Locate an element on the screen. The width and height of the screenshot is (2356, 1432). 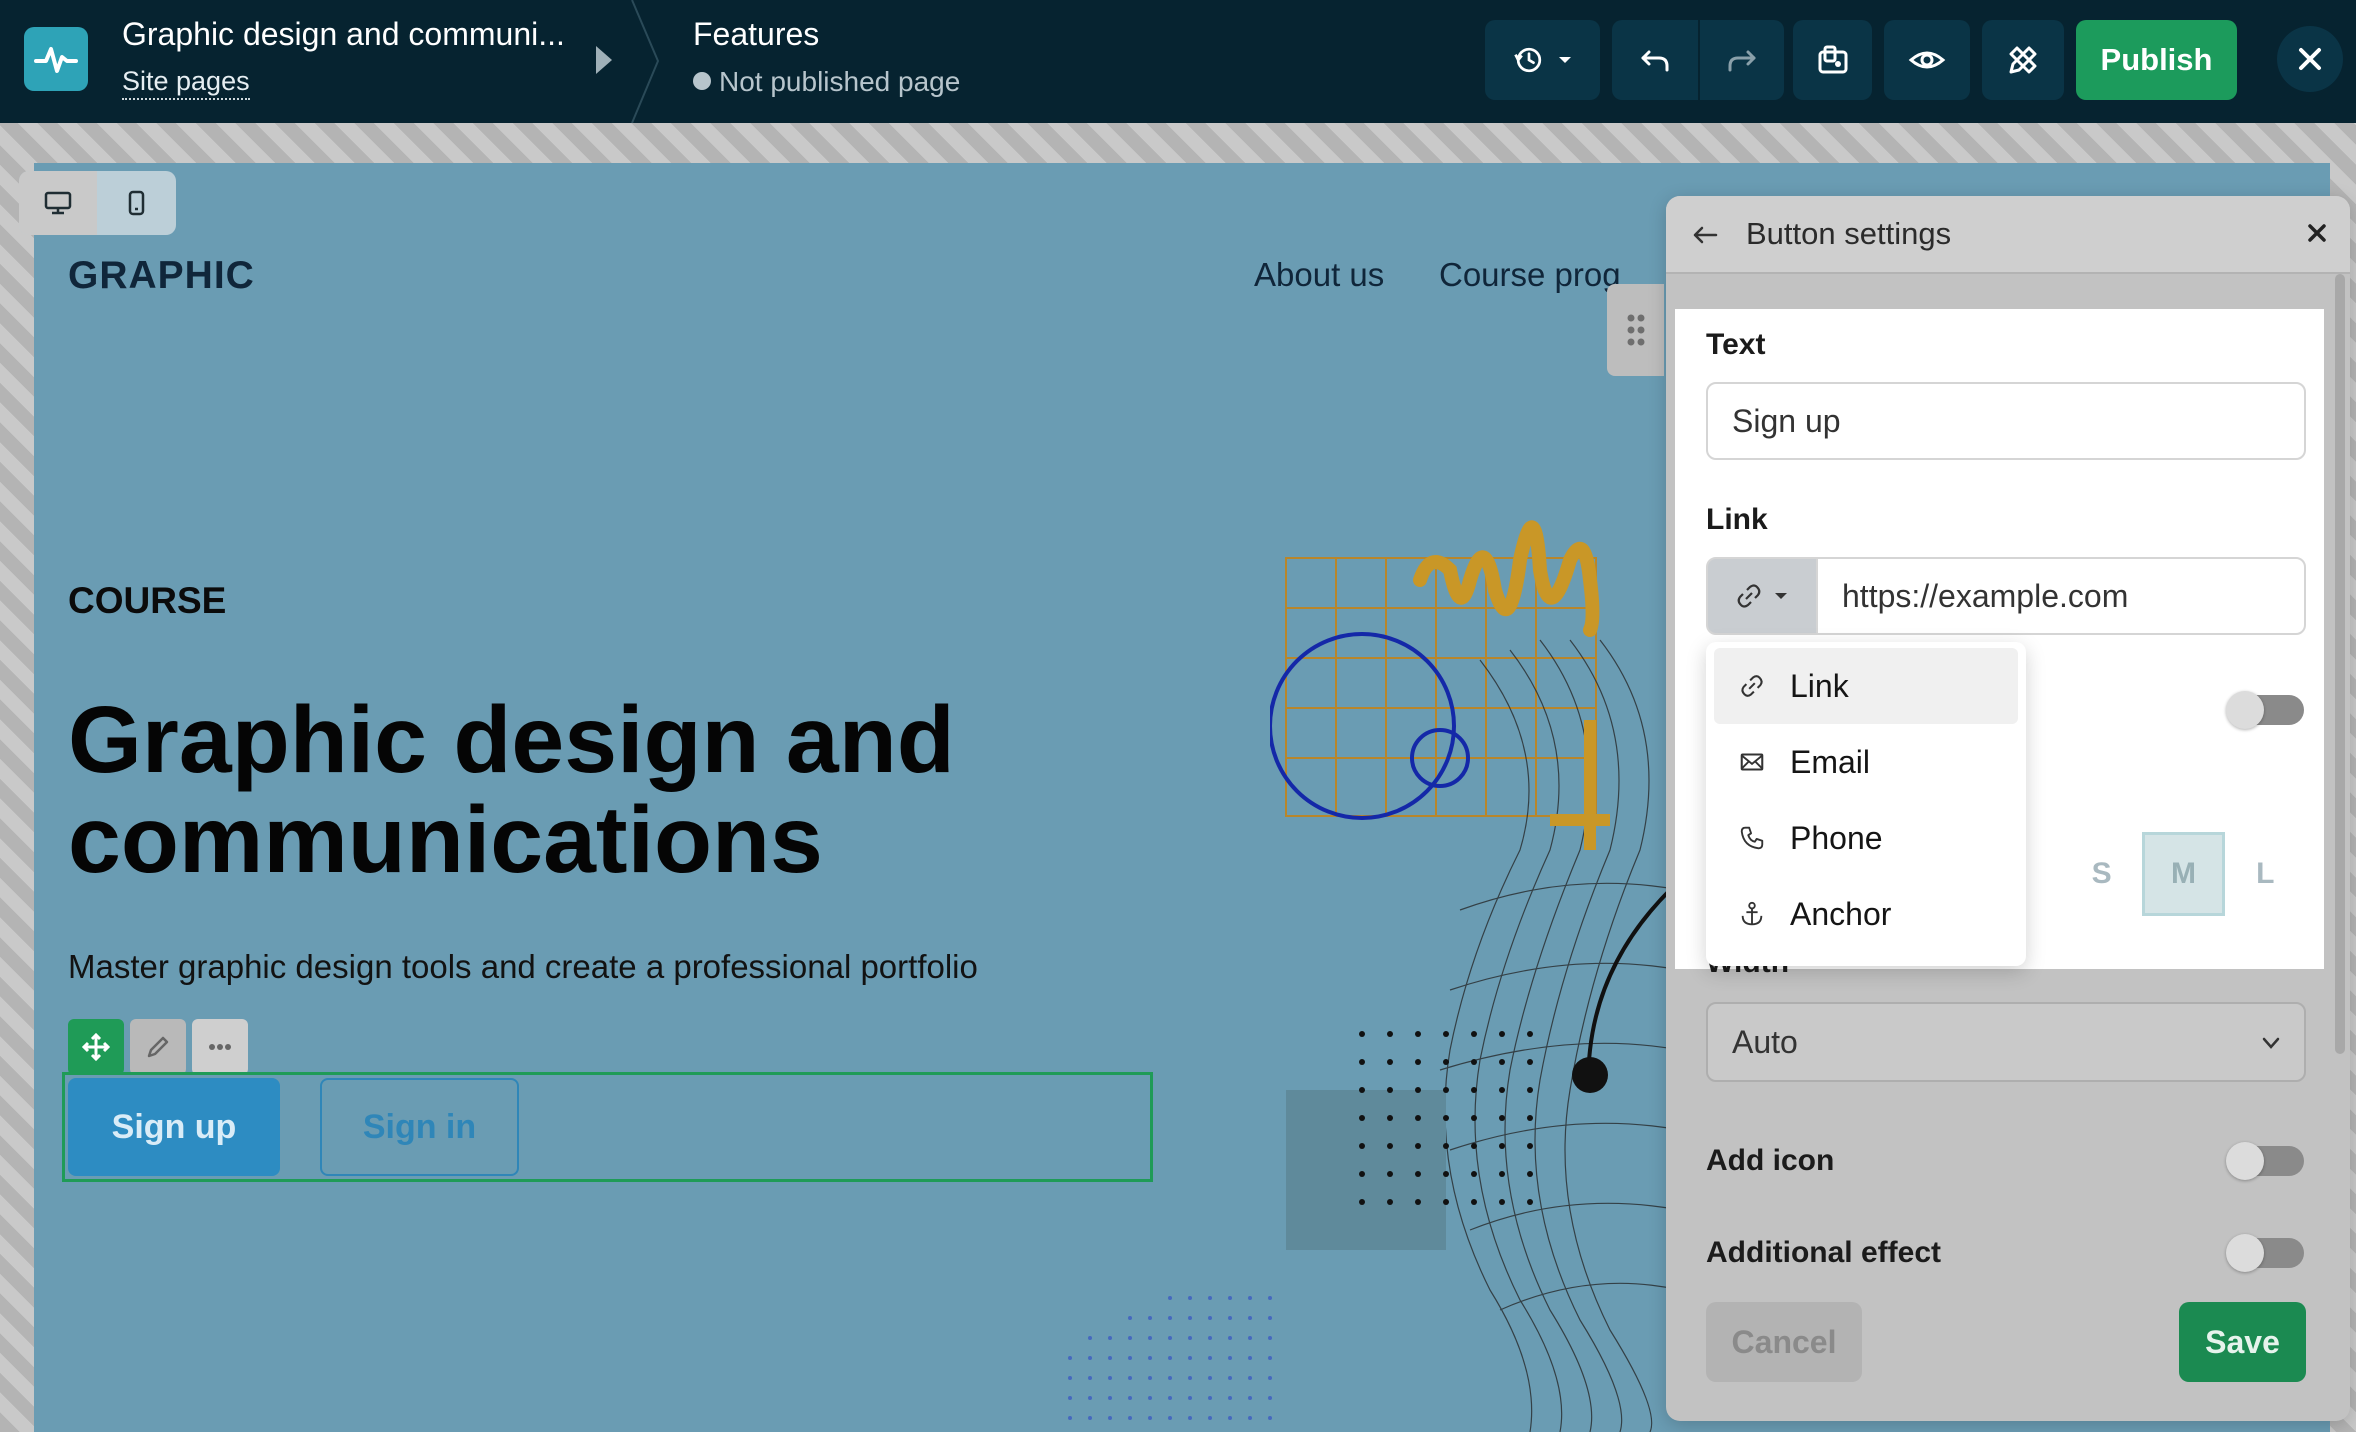
preview-button is located at coordinates (1927, 60).